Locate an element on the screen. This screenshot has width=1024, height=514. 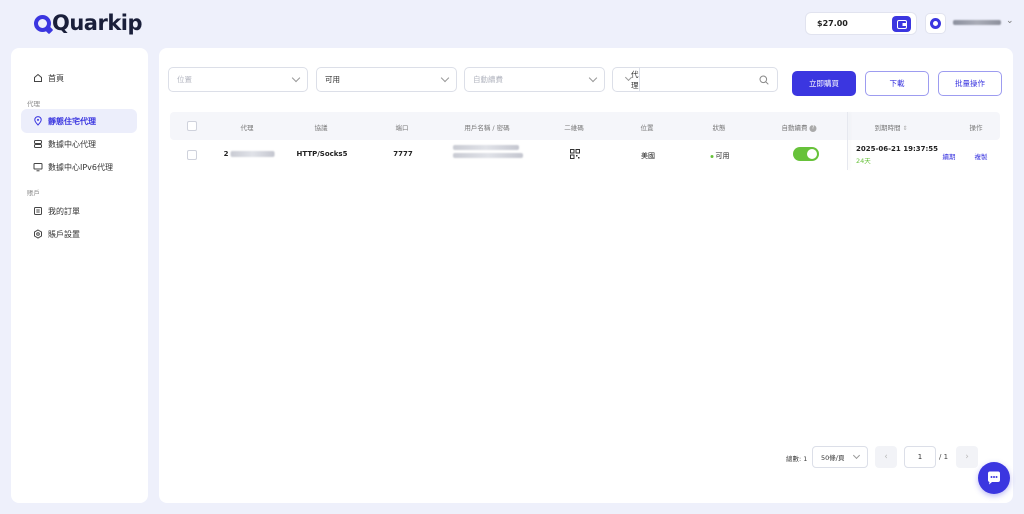
monitor-icon is located at coordinates (38, 167).